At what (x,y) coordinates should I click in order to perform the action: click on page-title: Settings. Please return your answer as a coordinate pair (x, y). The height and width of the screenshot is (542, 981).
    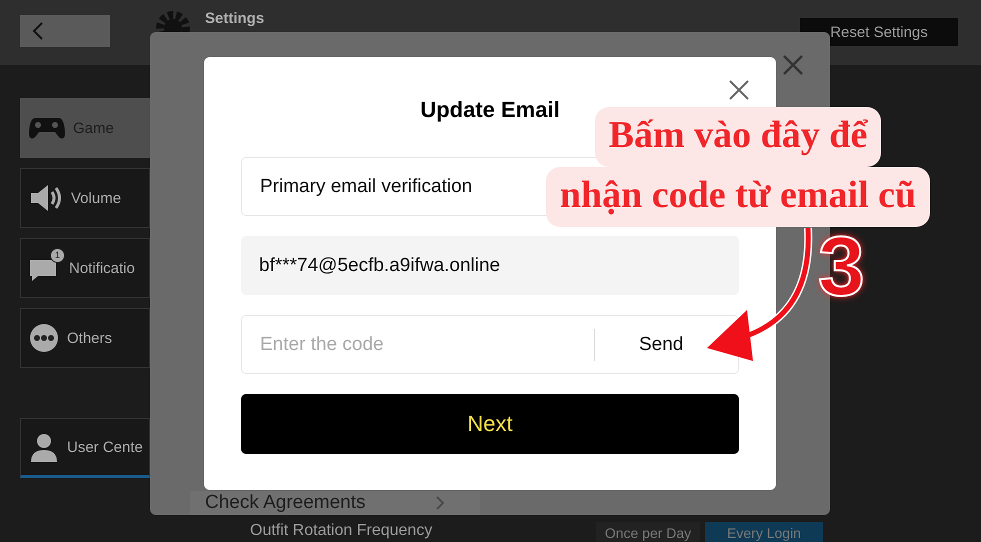
    Looking at the image, I should click on (234, 18).